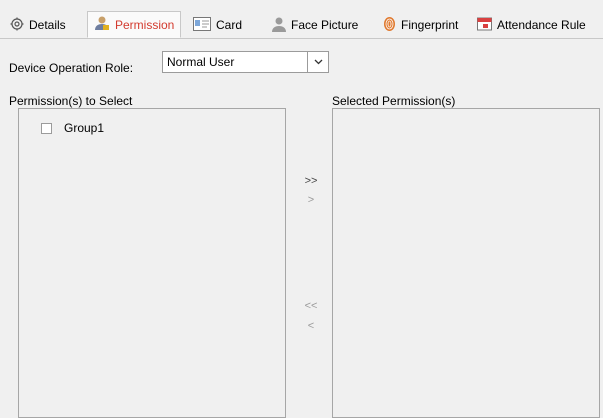  I want to click on tab-attendance-rule: Attendance Rule, so click(531, 25).